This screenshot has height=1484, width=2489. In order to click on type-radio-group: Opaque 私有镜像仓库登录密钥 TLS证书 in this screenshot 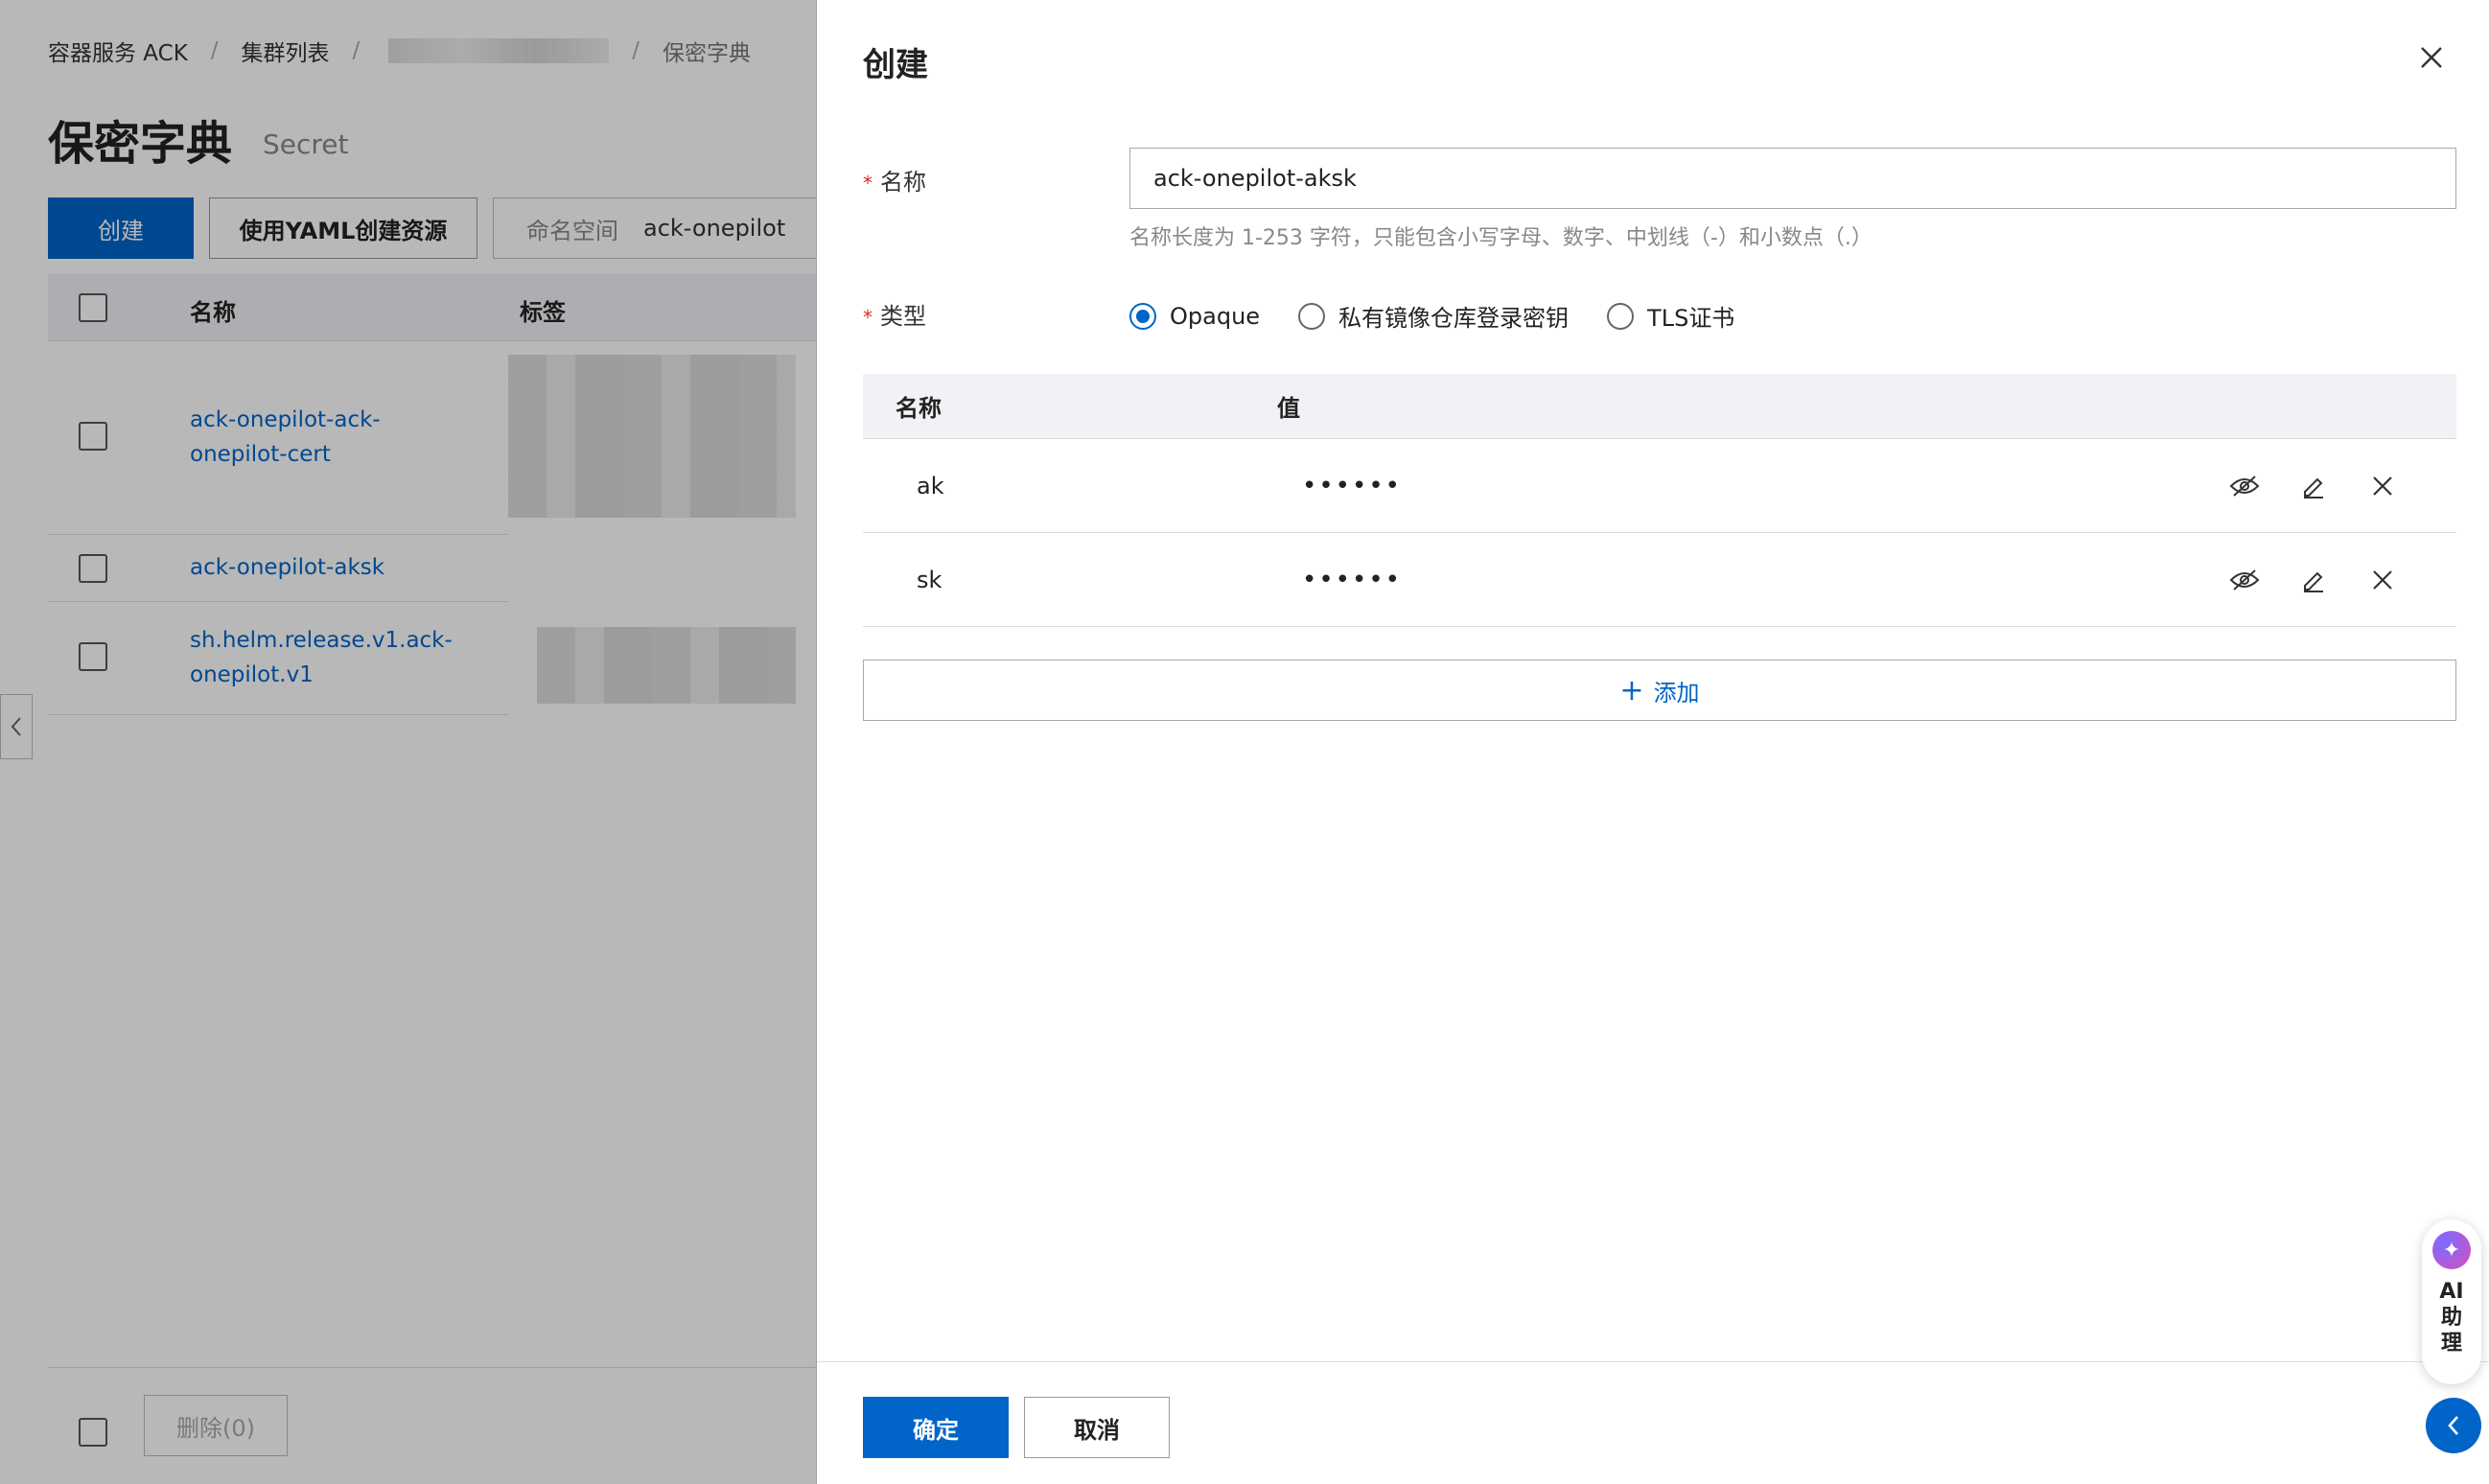, I will do `click(1451, 316)`.